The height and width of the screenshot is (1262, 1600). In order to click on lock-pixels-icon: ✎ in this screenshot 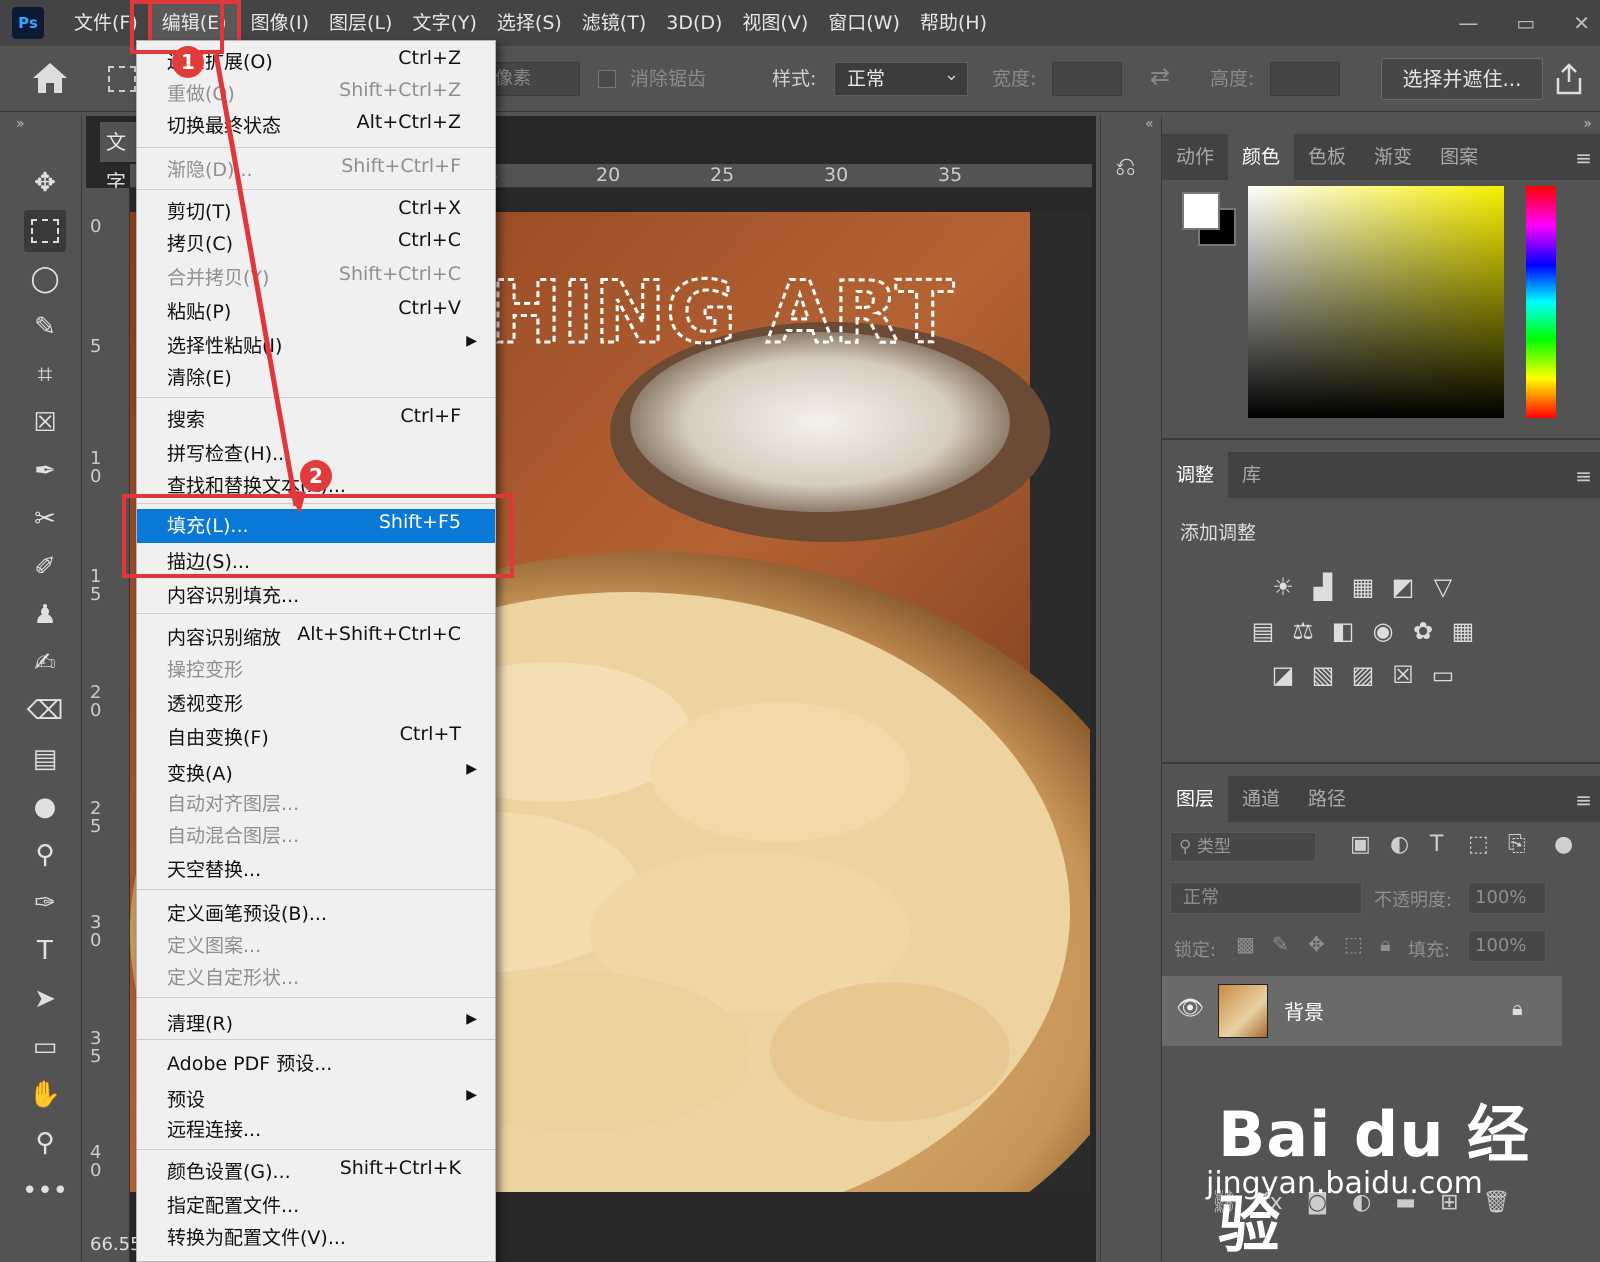, I will do `click(1280, 944)`.